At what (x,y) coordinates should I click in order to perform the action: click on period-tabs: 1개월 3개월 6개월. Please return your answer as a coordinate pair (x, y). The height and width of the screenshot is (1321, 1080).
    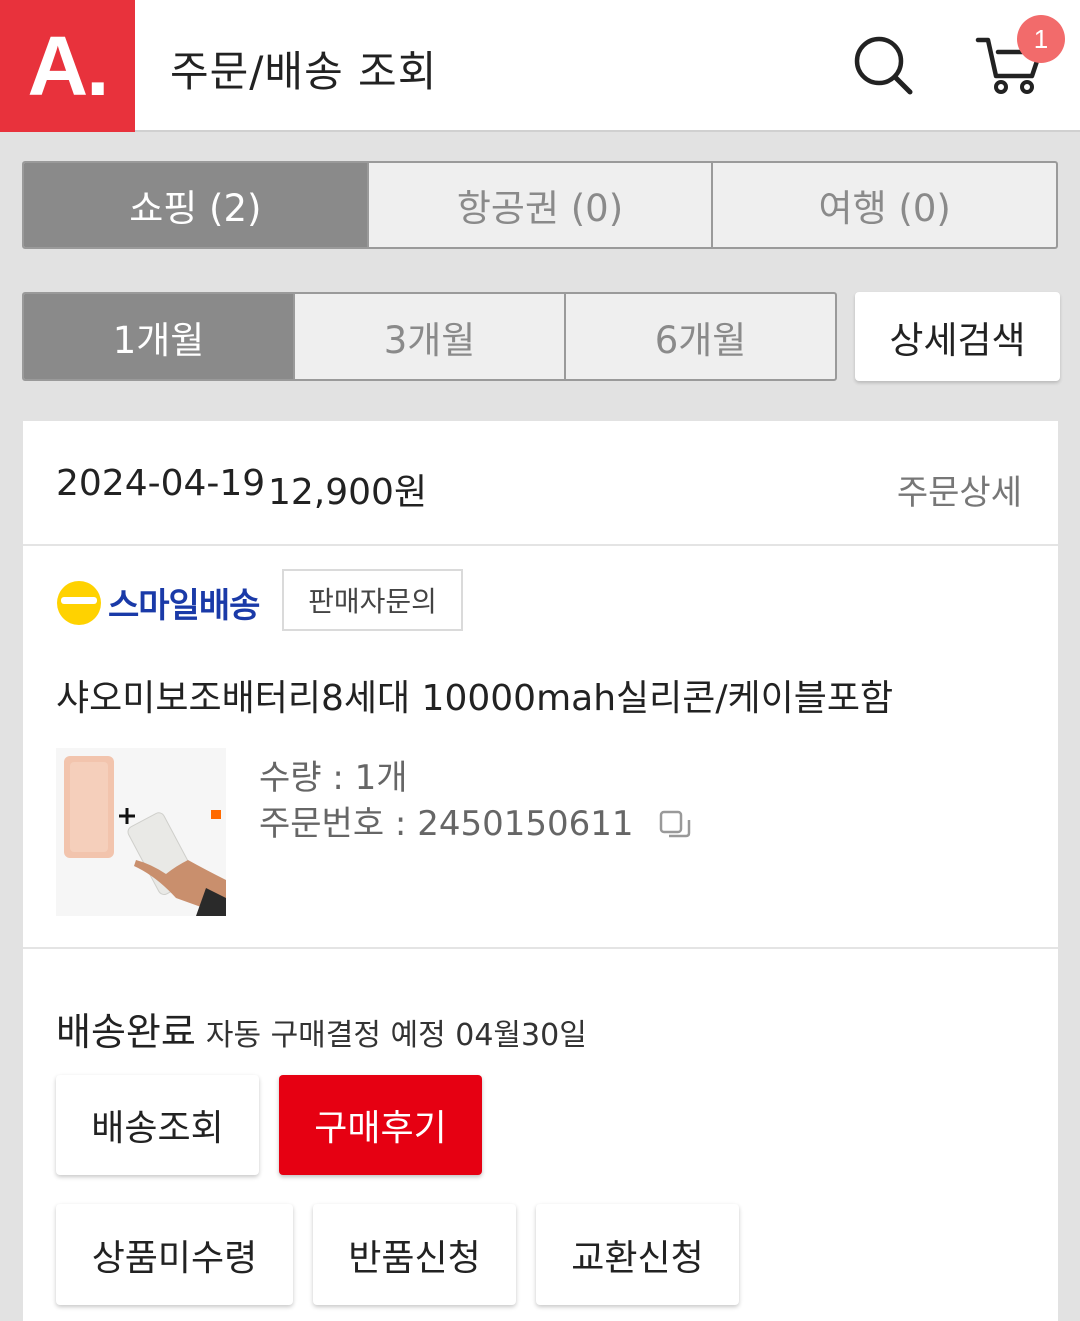
    Looking at the image, I should click on (429, 336).